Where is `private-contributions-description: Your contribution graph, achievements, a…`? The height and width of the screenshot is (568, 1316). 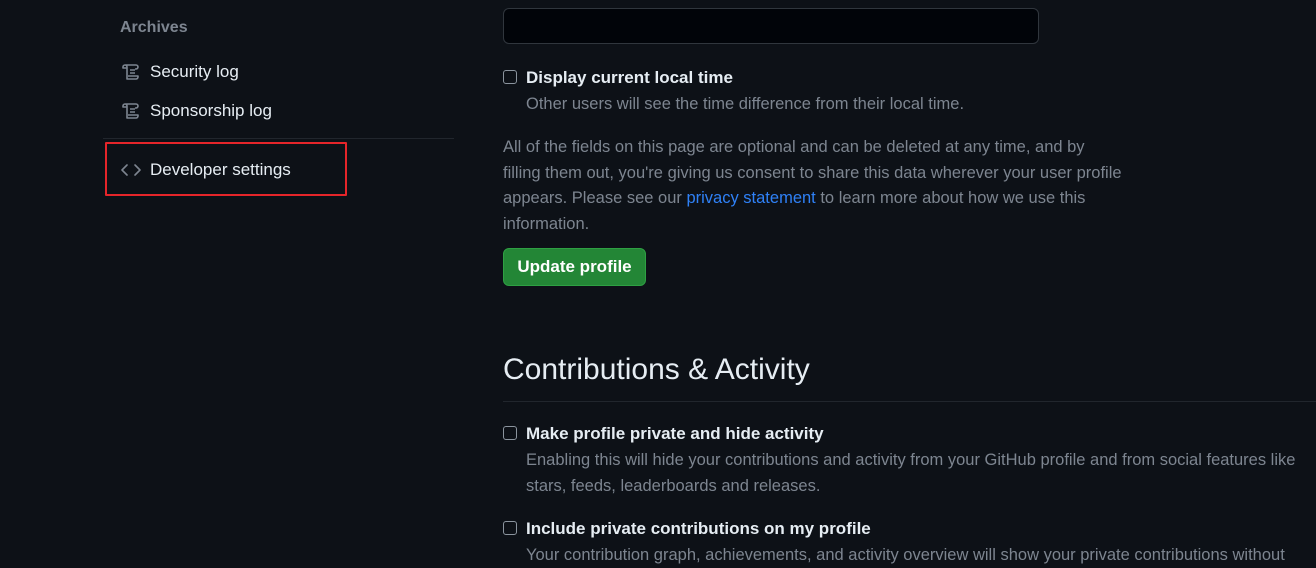
private-contributions-description: Your contribution graph, achievements, a… is located at coordinates (905, 555).